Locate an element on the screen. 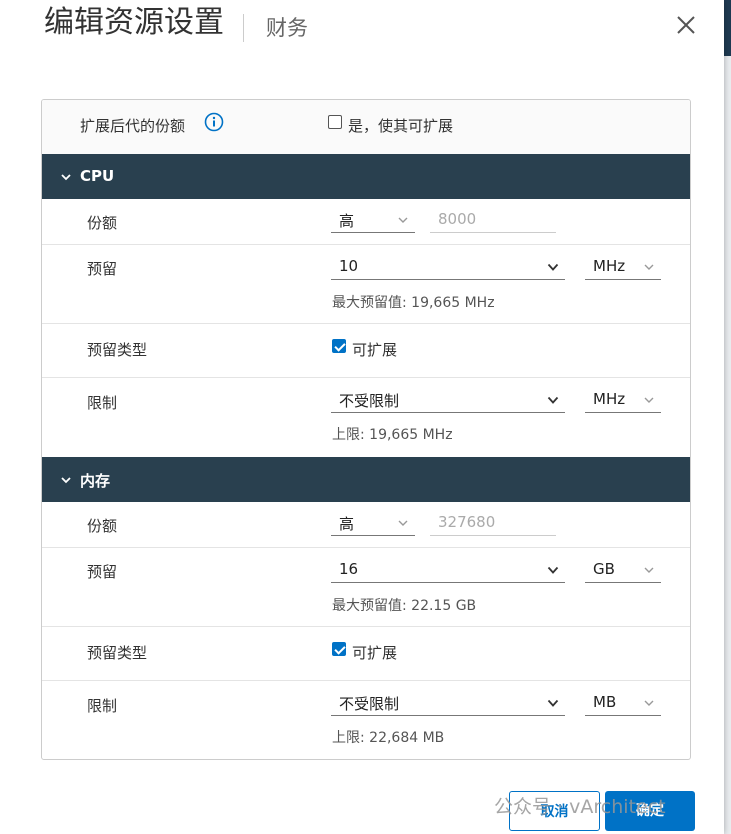  memory-reservation-type-row: 预留类型 可扩展 is located at coordinates (366, 654).